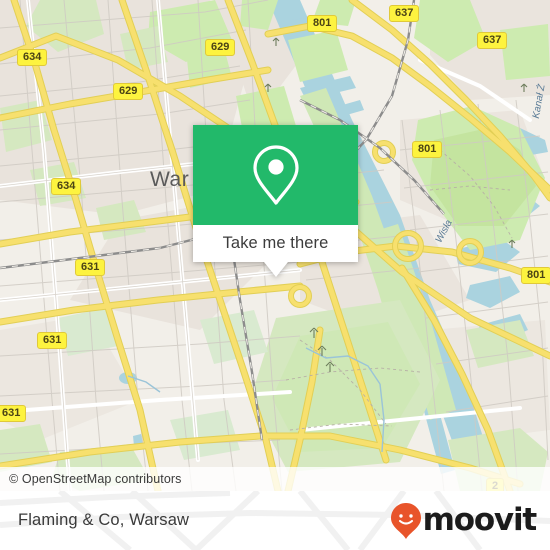  I want to click on place-name-label: Flaming & Co, Warsaw, so click(103, 520).